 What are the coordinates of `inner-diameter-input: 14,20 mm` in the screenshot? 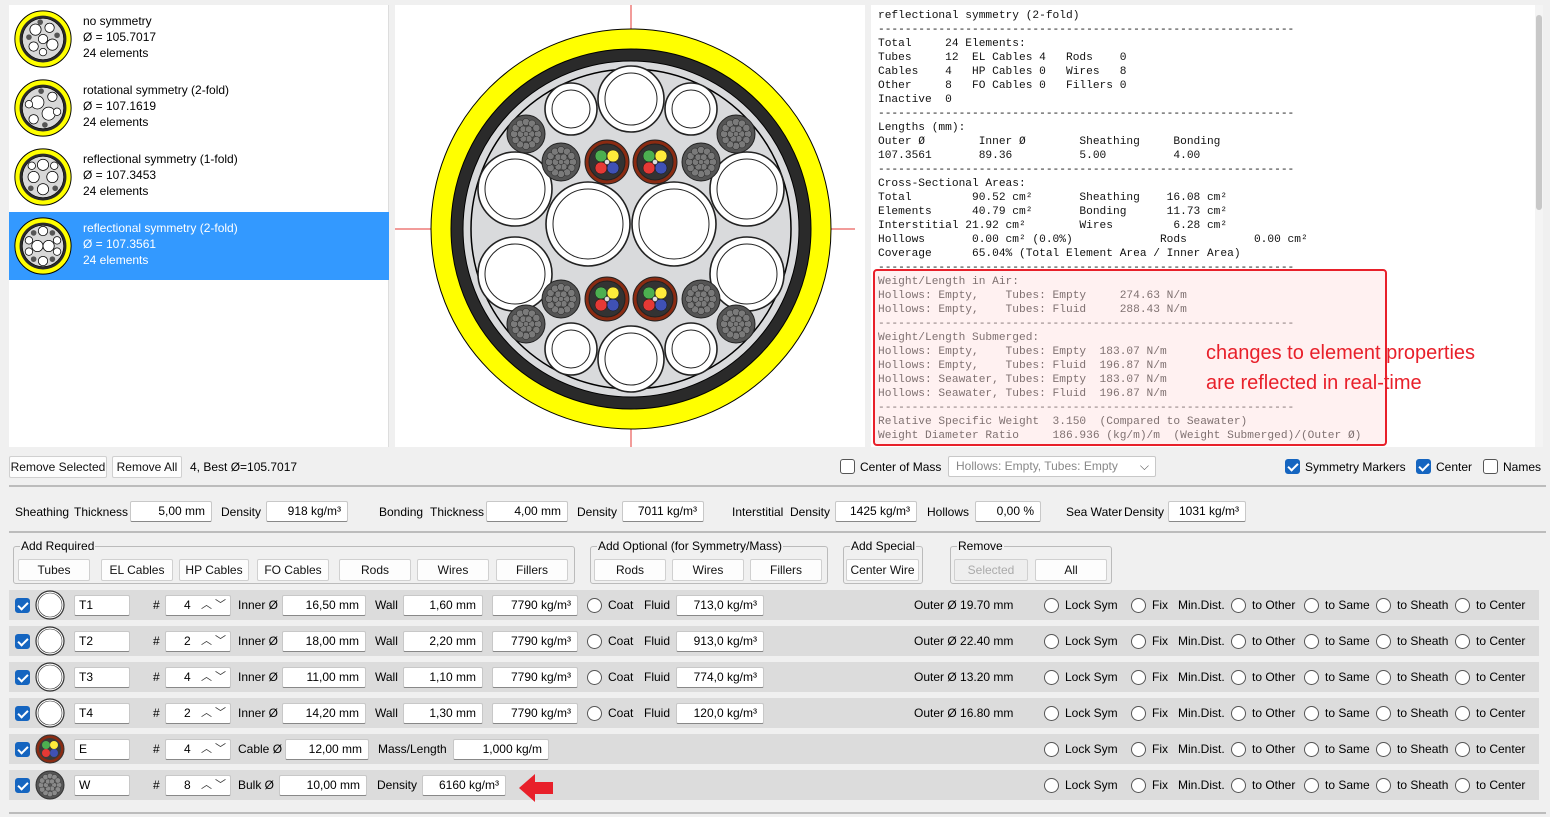 It's located at (324, 713).